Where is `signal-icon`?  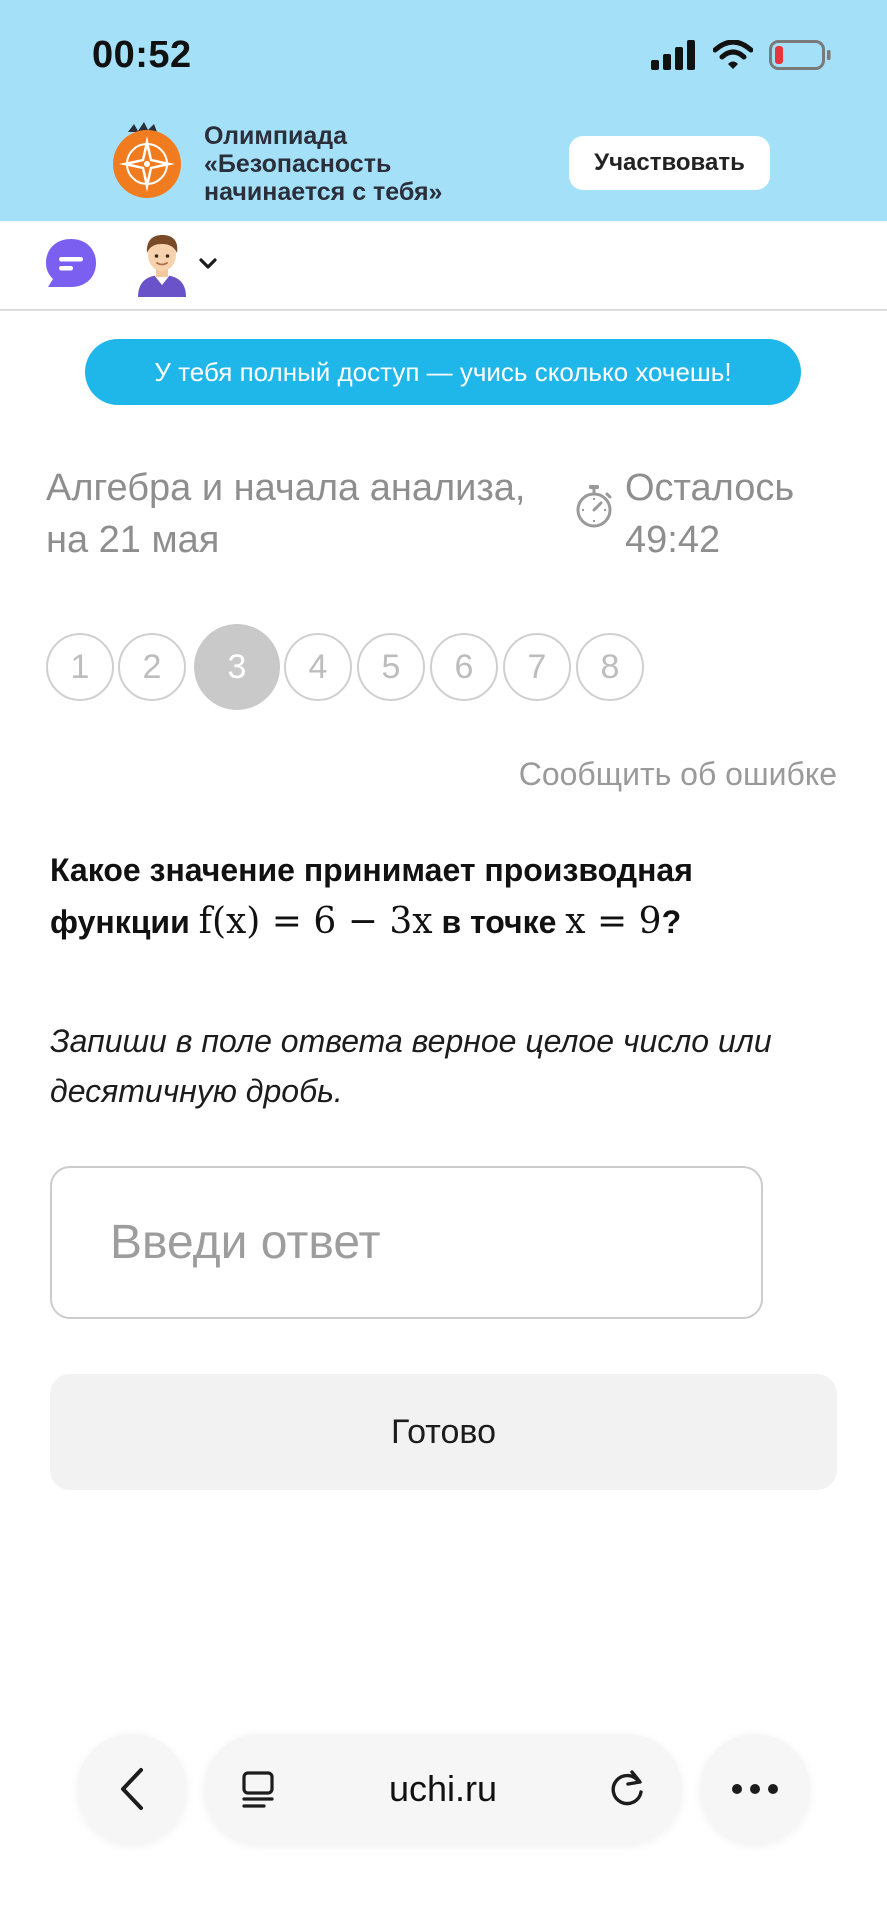 signal-icon is located at coordinates (673, 55).